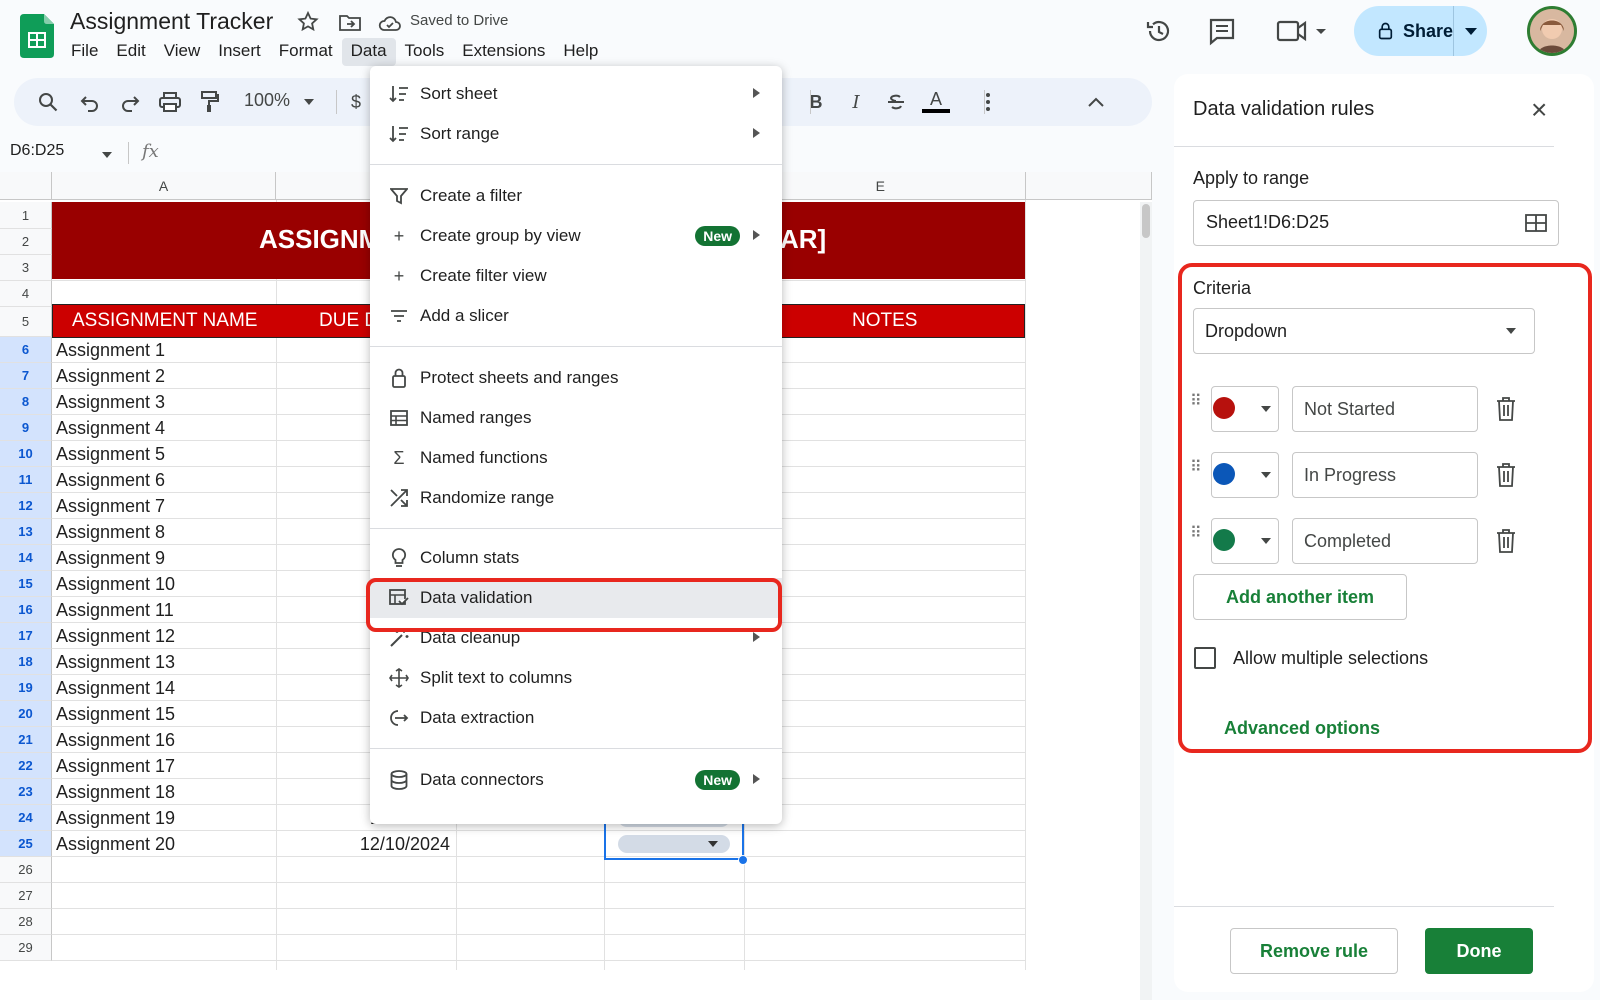 The height and width of the screenshot is (1000, 1600). I want to click on row-header: 10, so click(26, 454).